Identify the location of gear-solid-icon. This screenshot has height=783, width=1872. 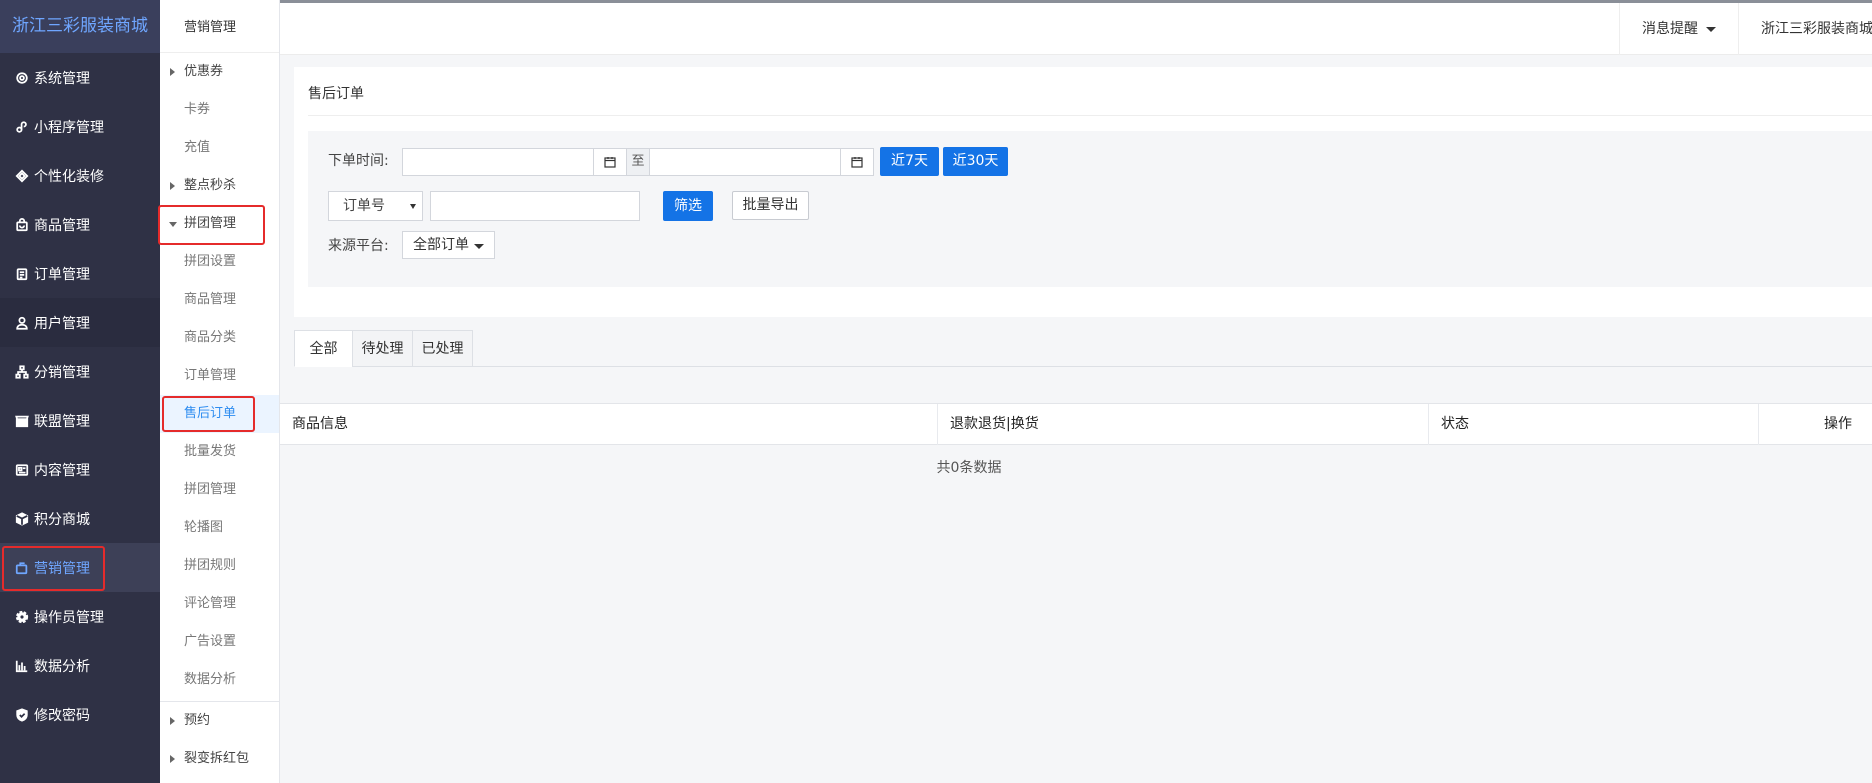
(22, 617).